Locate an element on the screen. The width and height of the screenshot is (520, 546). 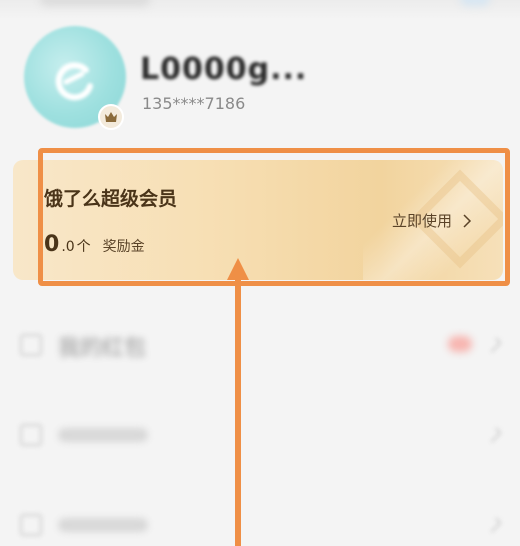
reward-label: 奖励金 is located at coordinates (123, 247).